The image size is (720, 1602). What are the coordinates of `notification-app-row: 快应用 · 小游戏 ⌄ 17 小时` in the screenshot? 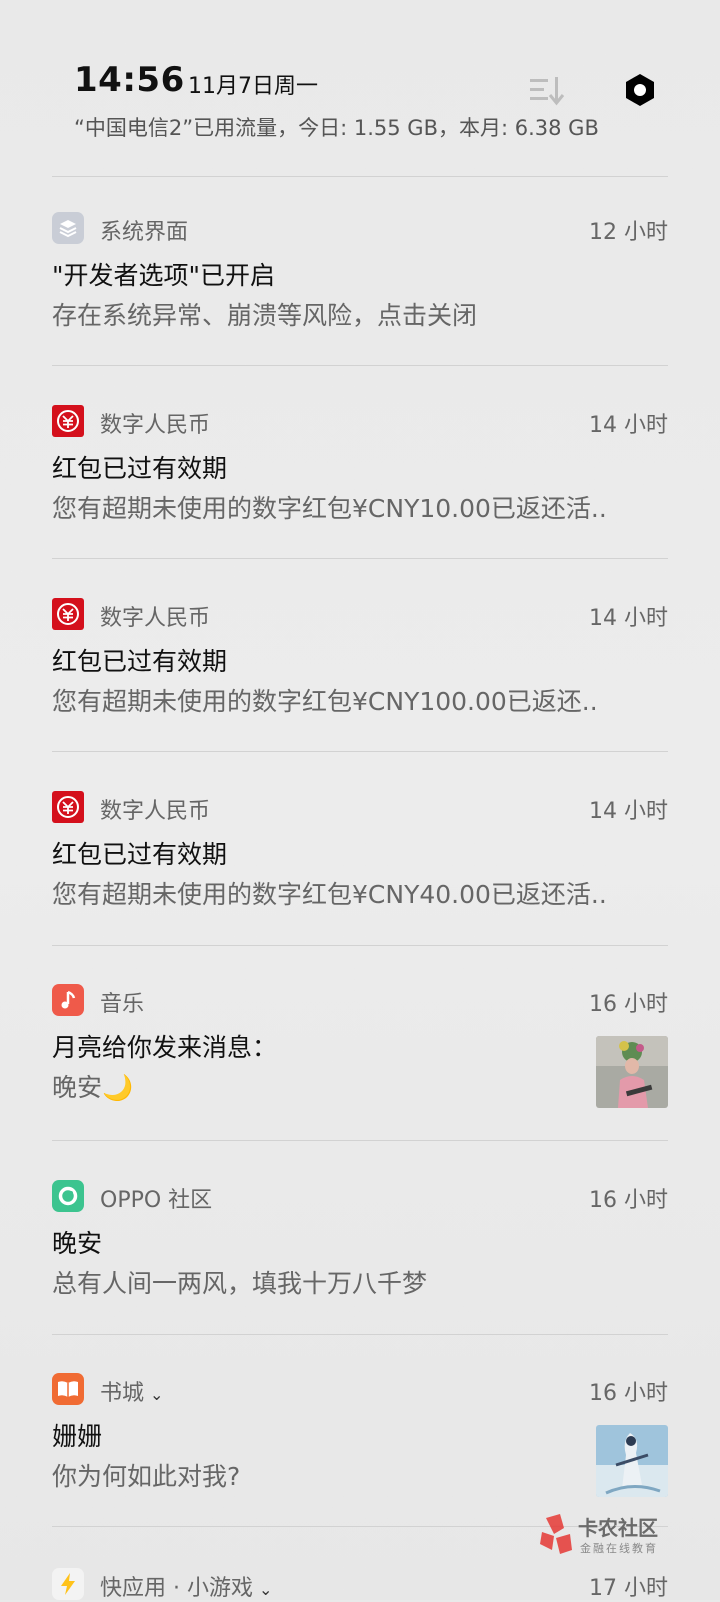 It's located at (360, 1585).